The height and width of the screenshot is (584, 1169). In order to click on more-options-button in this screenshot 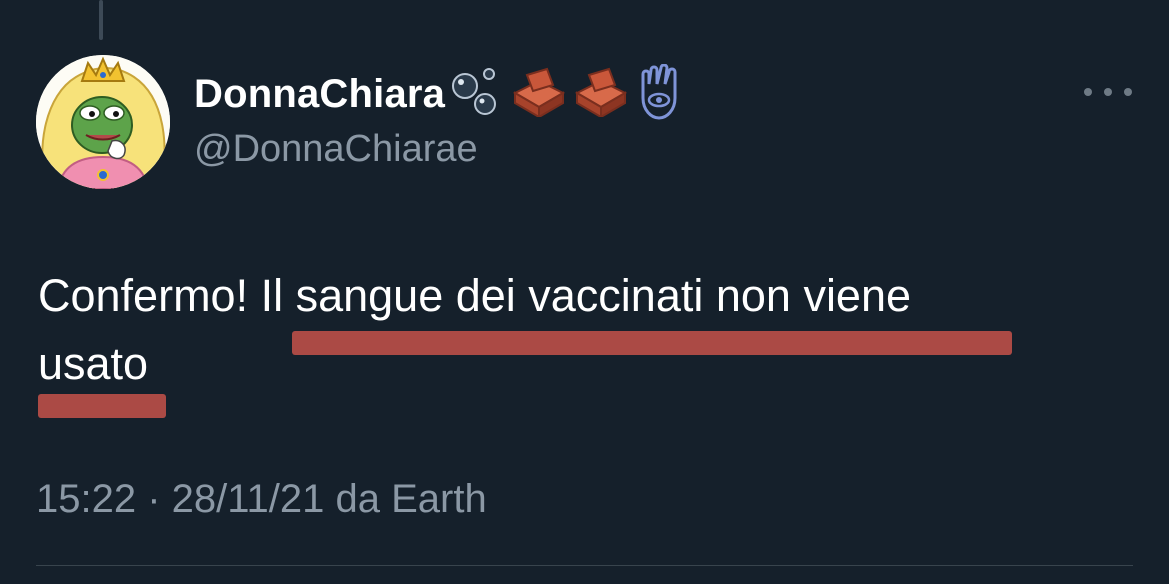, I will do `click(1108, 92)`.